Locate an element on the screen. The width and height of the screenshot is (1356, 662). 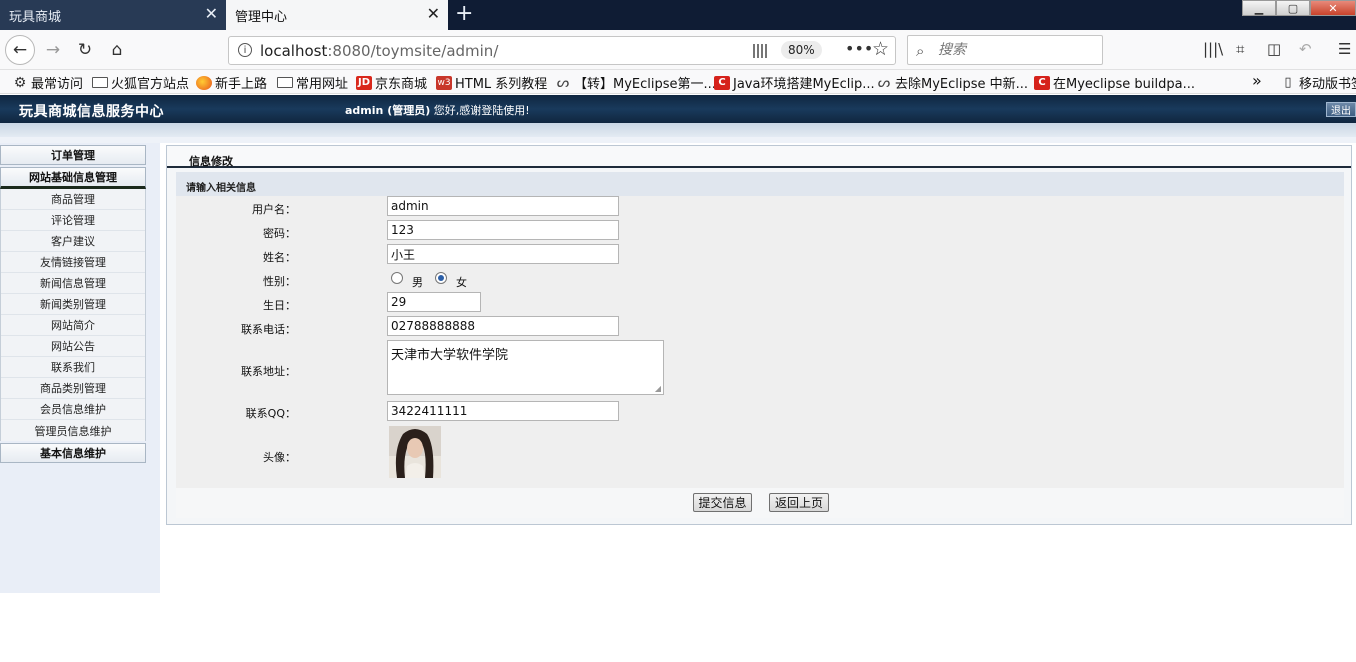
sidebar-item-contact: 联系我们 is located at coordinates (73, 367).